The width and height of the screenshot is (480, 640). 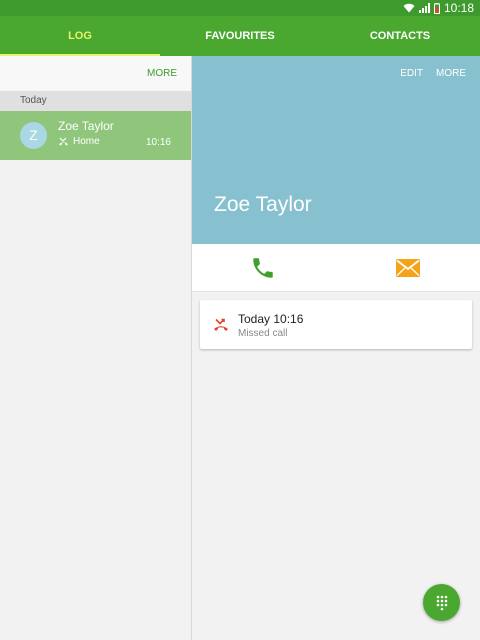 I want to click on log-more-button: MORE, so click(x=162, y=73).